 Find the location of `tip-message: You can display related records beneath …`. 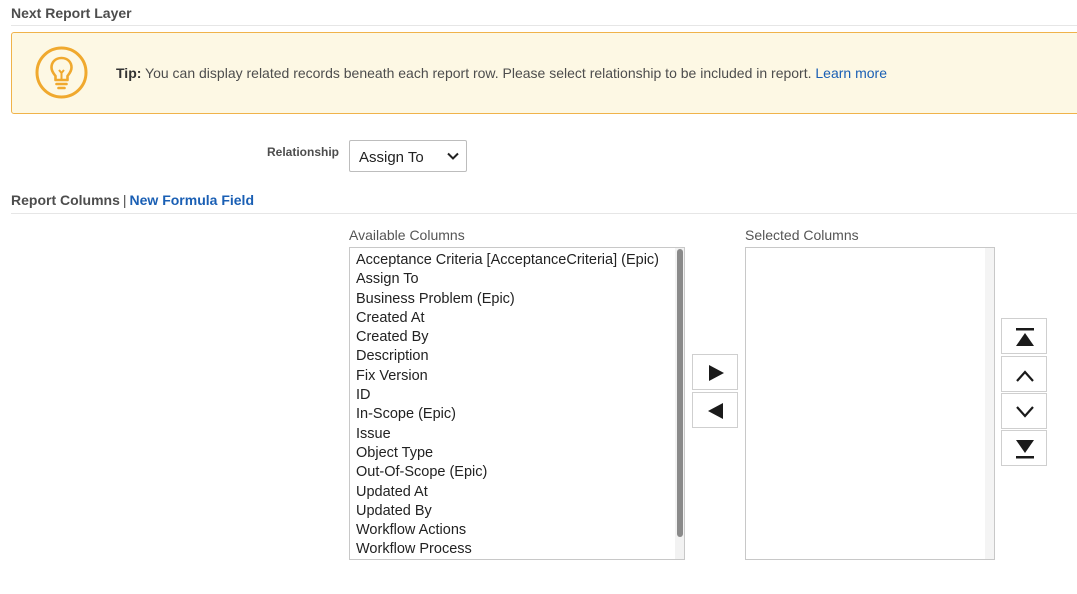

tip-message: You can display related records beneath … is located at coordinates (478, 73).